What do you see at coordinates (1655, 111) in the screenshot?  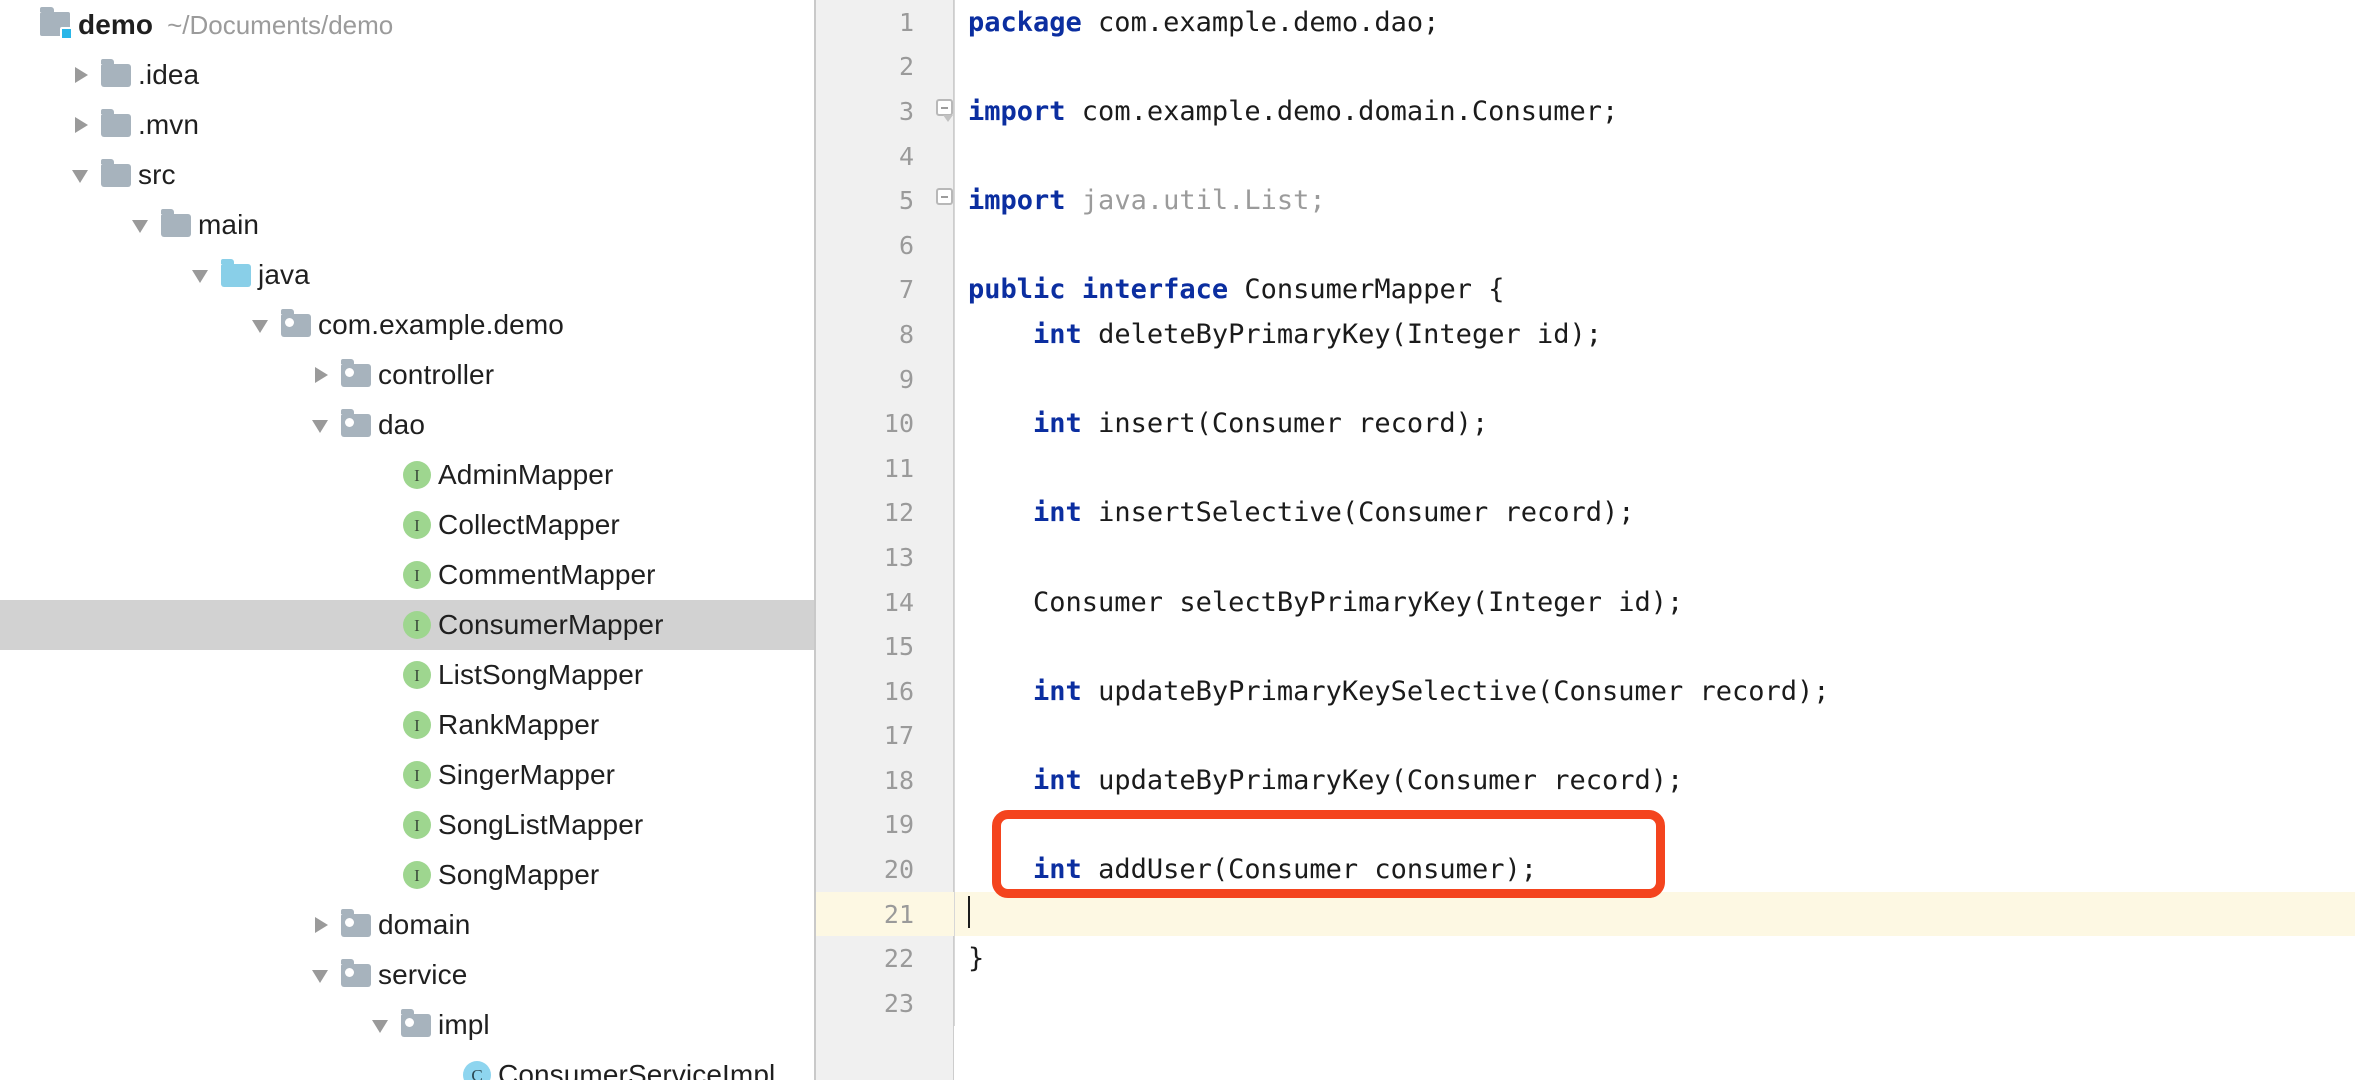 I see `code-line-text: import com.example.demo.domain.Consumer;` at bounding box center [1655, 111].